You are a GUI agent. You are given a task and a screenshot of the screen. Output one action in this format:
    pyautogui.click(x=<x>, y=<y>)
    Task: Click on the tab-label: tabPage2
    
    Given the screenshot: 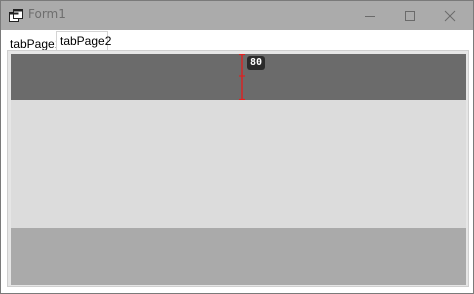 What is the action you would take?
    pyautogui.click(x=86, y=41)
    